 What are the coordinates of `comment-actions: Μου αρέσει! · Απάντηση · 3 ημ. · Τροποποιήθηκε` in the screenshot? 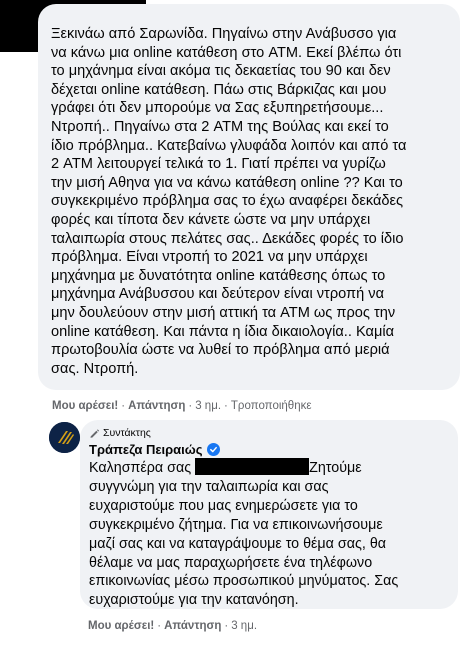 It's located at (181, 406).